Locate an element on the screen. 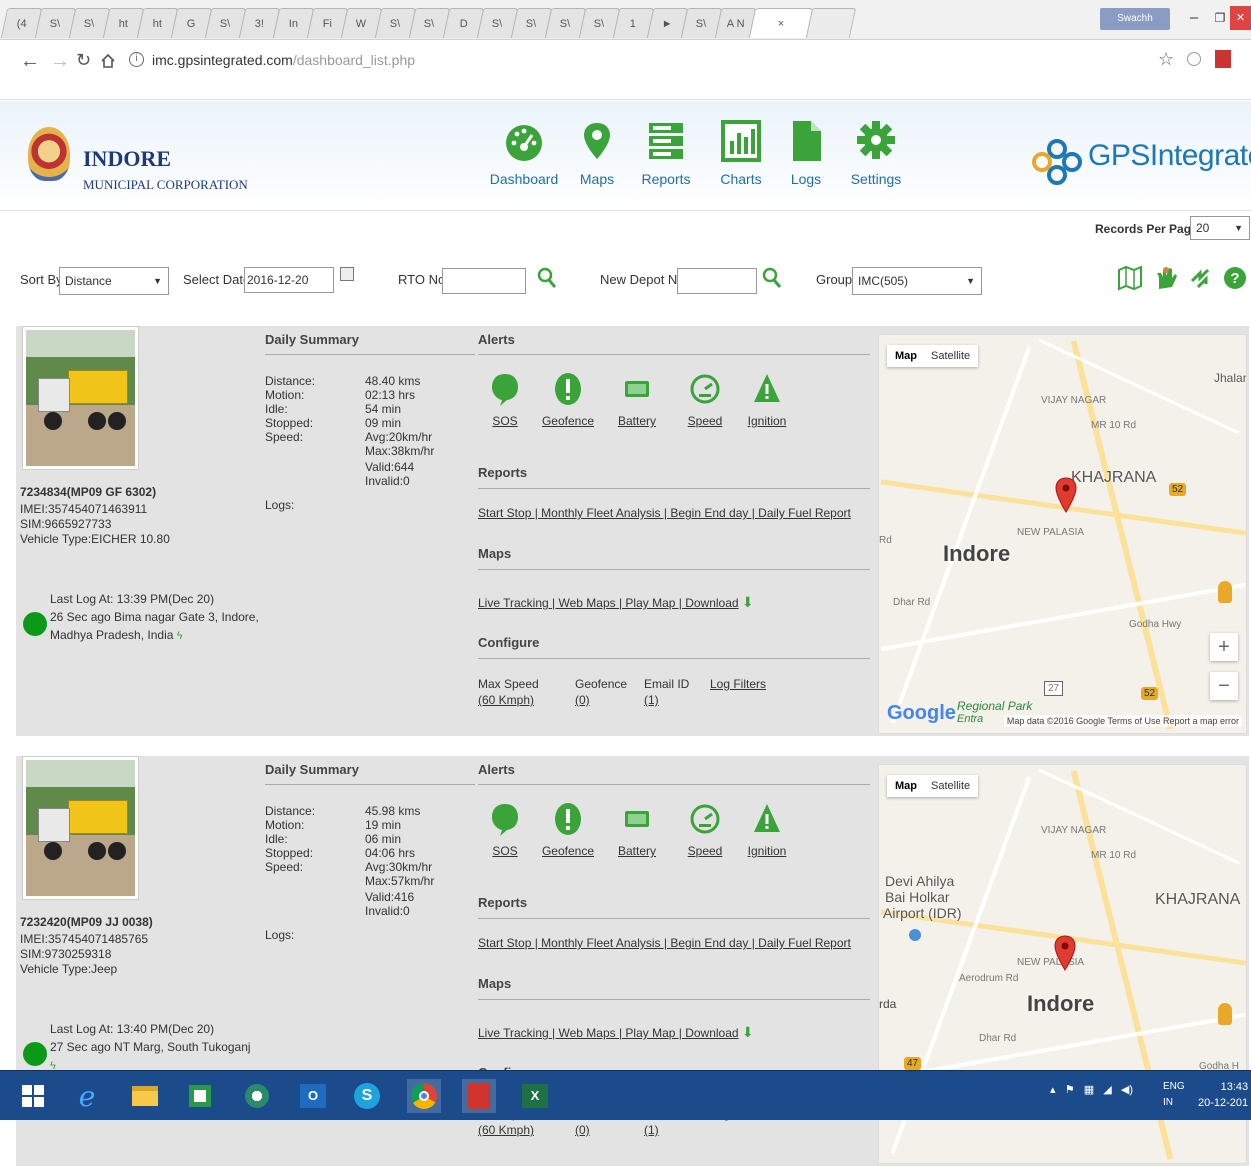  vehicle-id: 7232420(MP09 JJ 0038) is located at coordinates (86, 922).